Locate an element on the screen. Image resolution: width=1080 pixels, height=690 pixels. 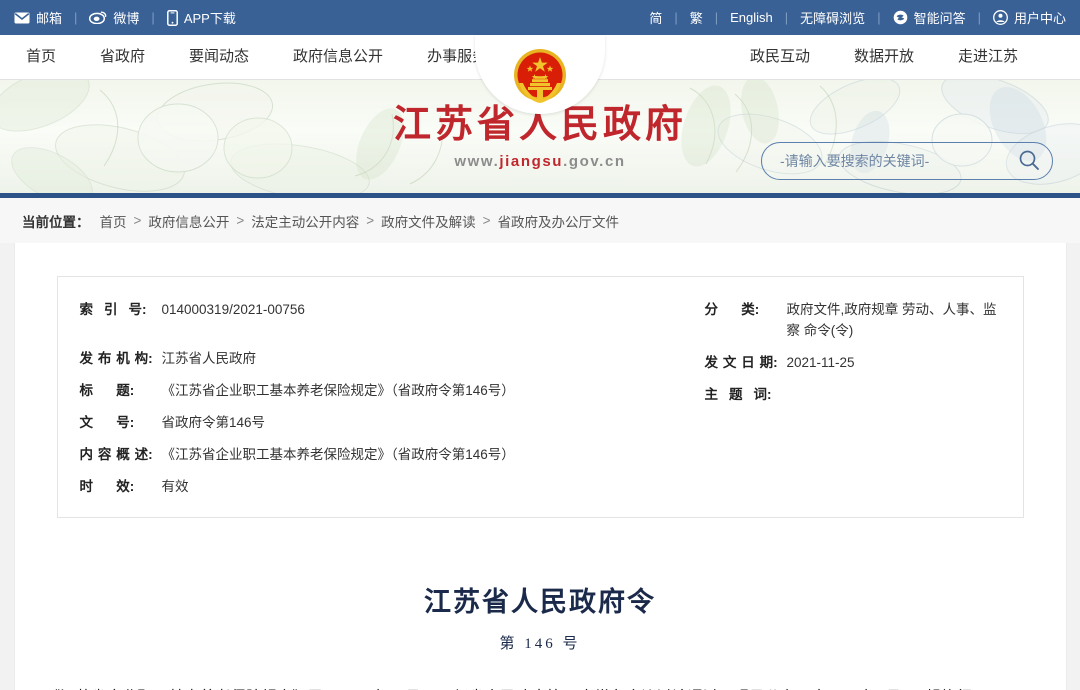
lang-simplified-link: 简 is located at coordinates (655, 17).